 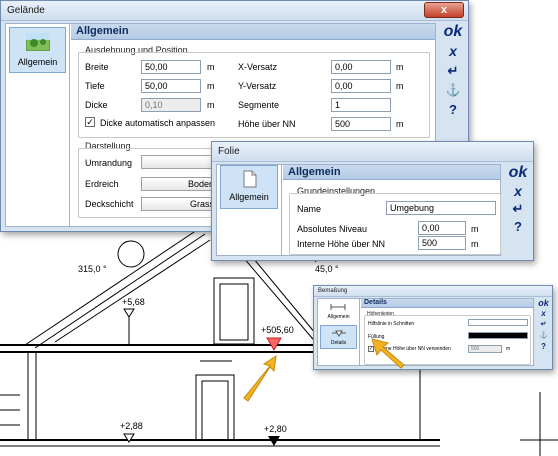 What do you see at coordinates (96, 105) in the screenshot?
I see `dicke-label: Dicke` at bounding box center [96, 105].